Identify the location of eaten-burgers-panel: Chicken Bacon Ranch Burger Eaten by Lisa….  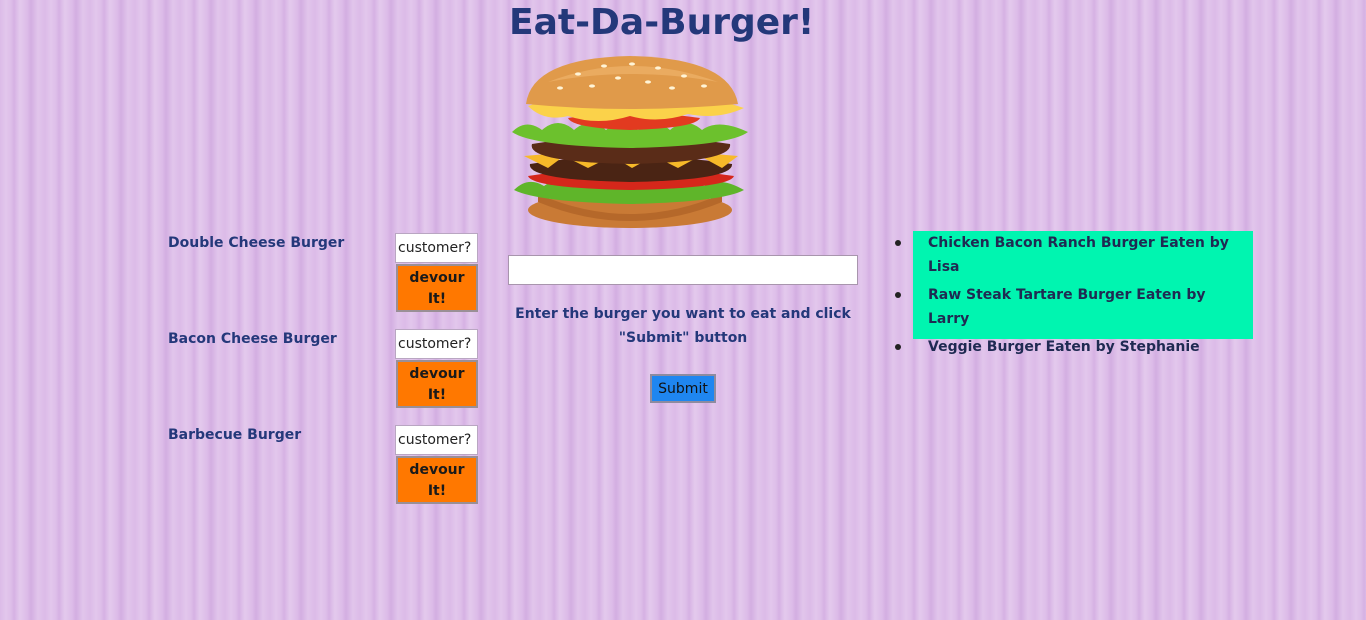
(1074, 293).